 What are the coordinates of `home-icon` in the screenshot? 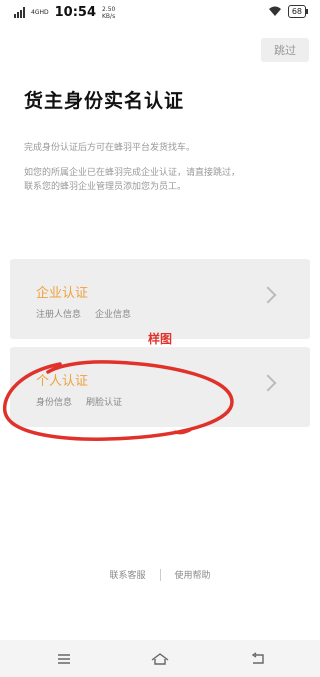 It's located at (160, 659).